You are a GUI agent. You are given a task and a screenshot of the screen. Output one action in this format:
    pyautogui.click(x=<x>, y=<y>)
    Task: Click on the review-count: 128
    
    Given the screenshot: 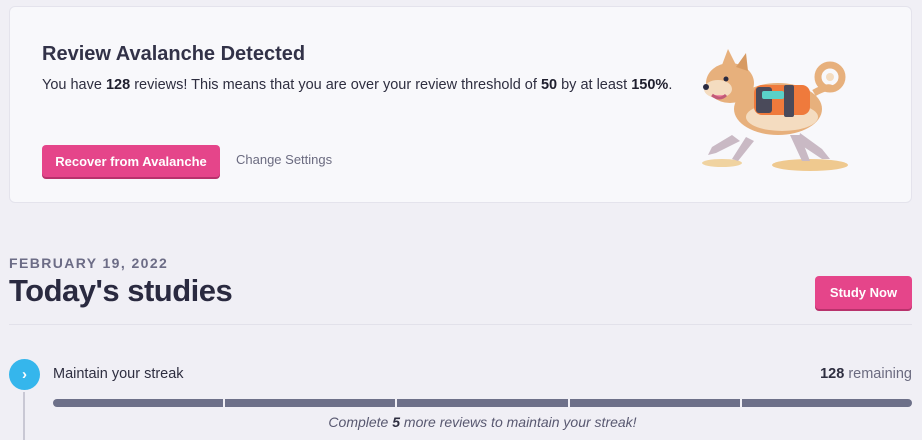 What is the action you would take?
    pyautogui.click(x=118, y=85)
    